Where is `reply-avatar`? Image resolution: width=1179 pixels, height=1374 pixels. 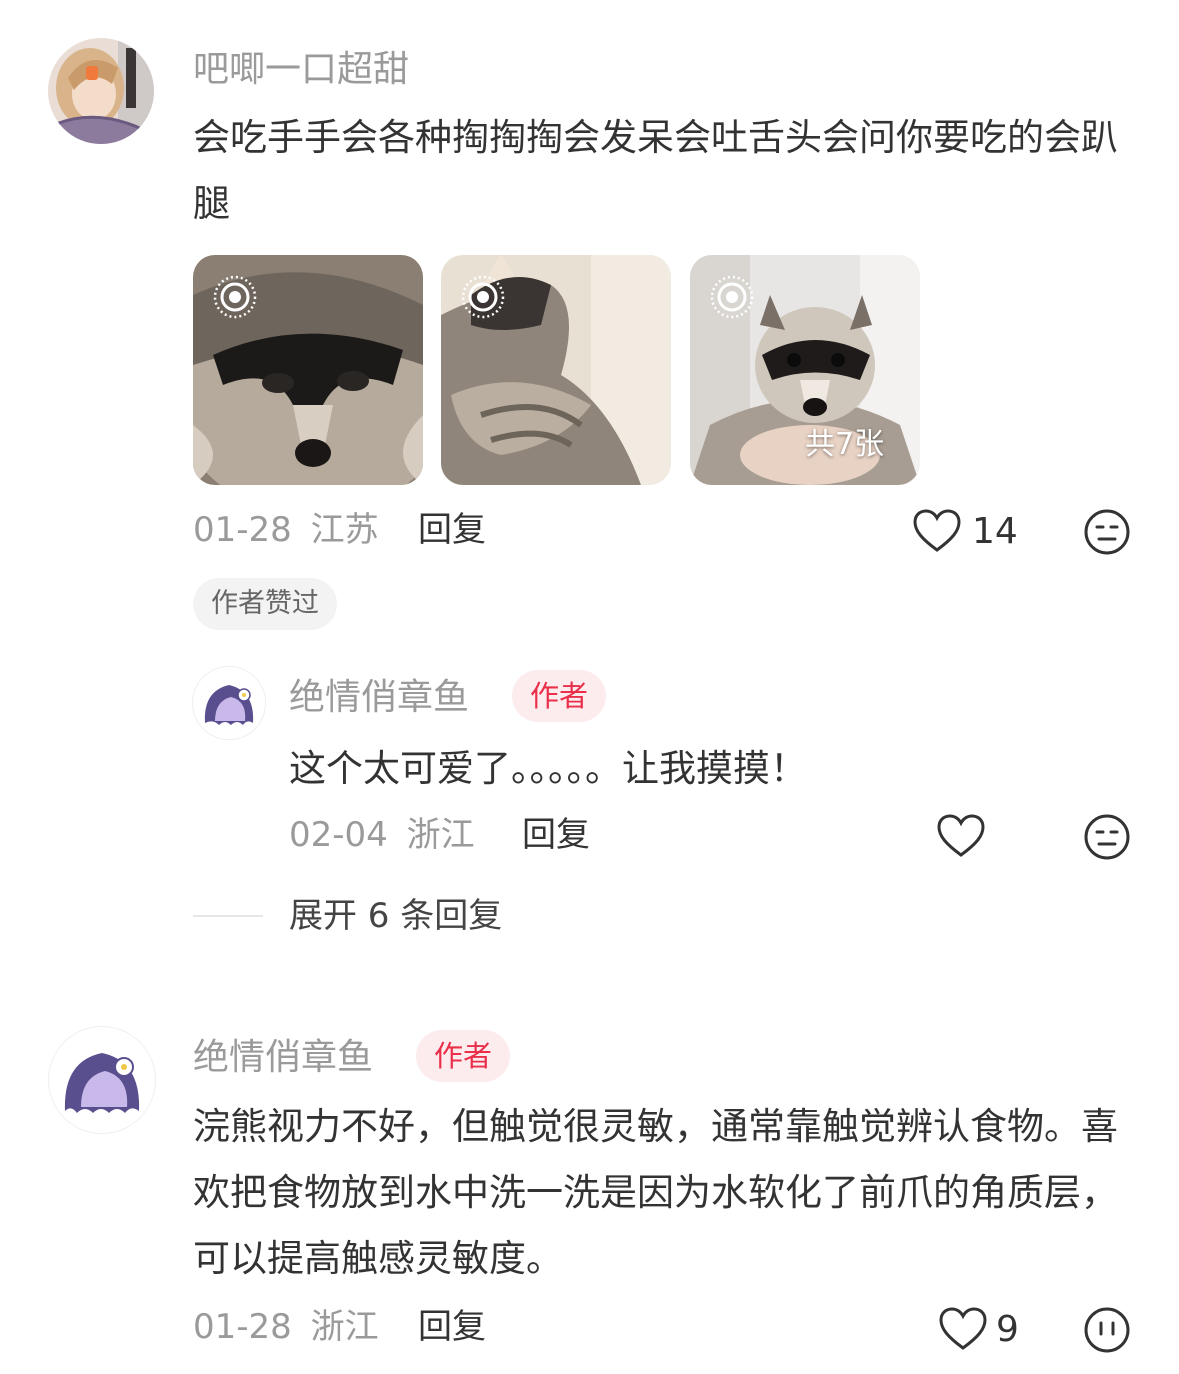
reply-avatar is located at coordinates (229, 703).